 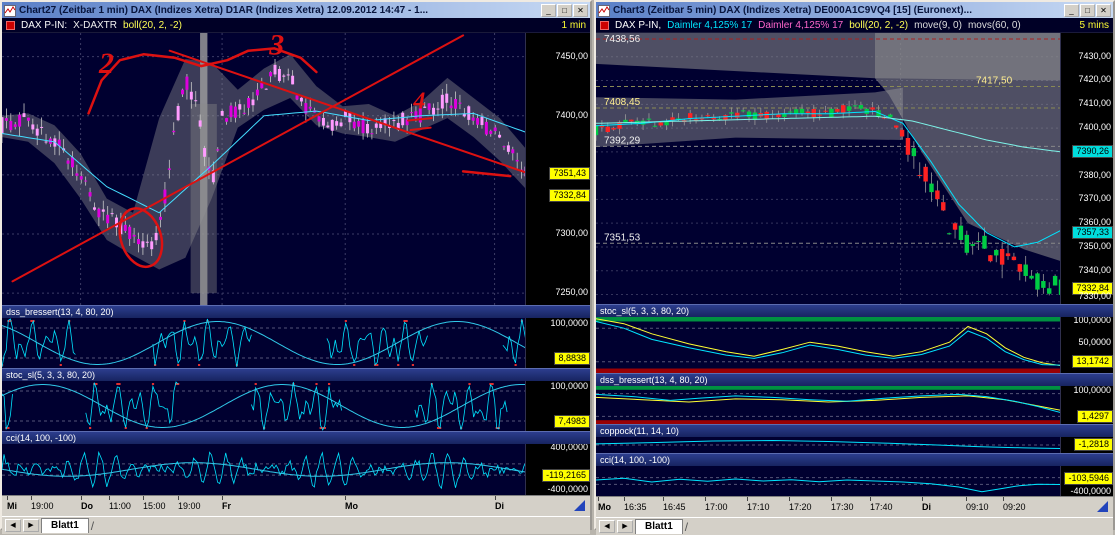 I want to click on axis-label: 7390,26, so click(x=1092, y=151).